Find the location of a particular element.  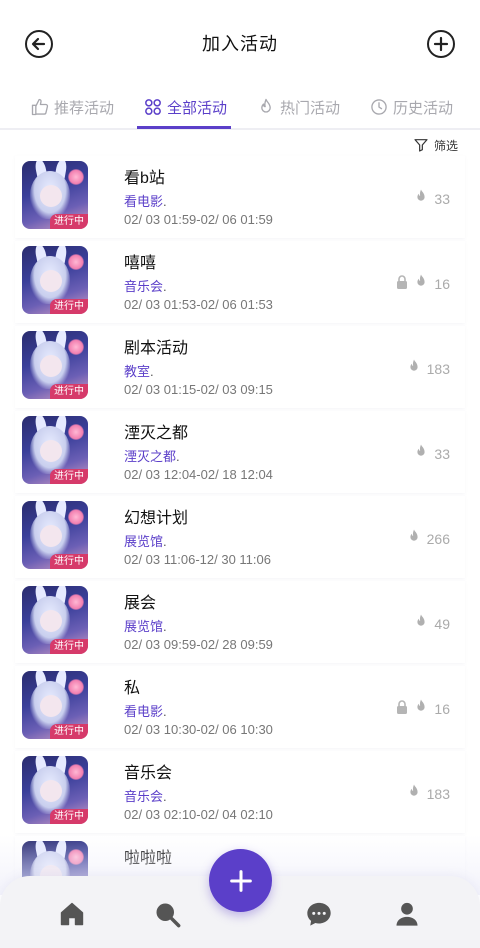

activity-type-label: 教室 is located at coordinates (137, 371).